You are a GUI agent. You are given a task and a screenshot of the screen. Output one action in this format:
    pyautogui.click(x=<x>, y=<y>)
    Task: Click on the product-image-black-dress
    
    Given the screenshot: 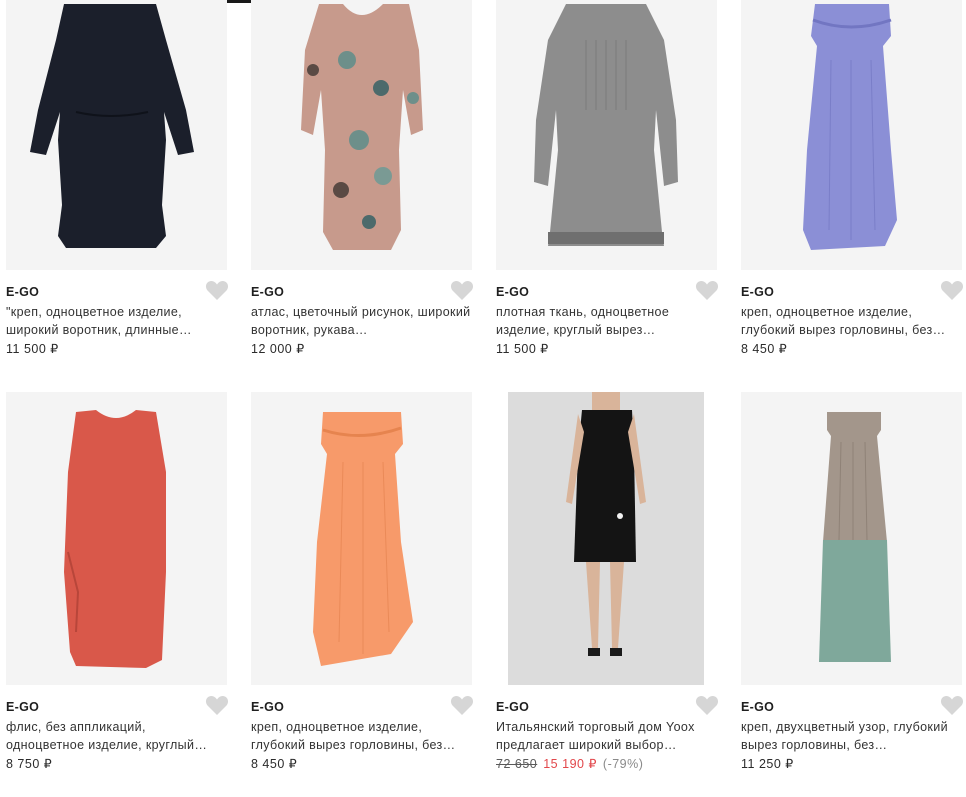 What is the action you would take?
    pyautogui.click(x=116, y=135)
    